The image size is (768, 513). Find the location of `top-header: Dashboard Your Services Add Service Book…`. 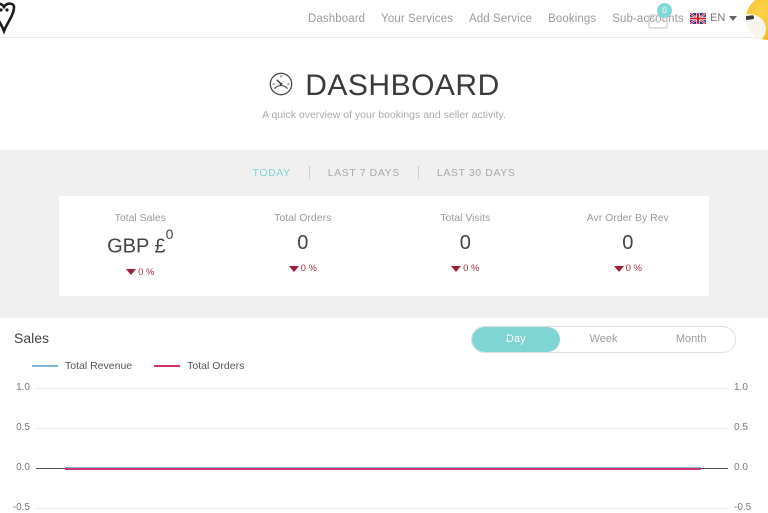

top-header: Dashboard Your Services Add Service Book… is located at coordinates (384, 20).